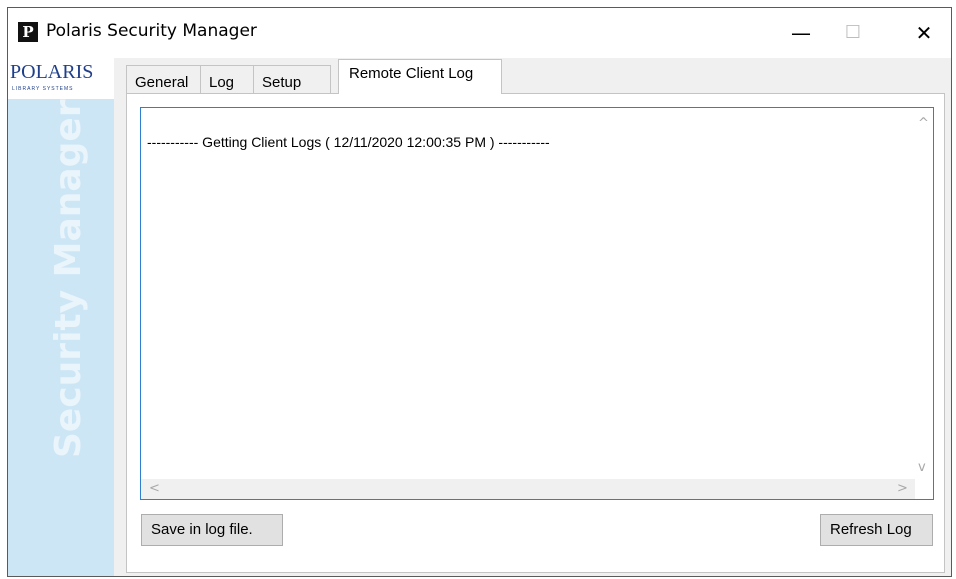  Describe the element at coordinates (902, 488) in the screenshot. I see `scroll-right-arrow-icon: >` at that location.